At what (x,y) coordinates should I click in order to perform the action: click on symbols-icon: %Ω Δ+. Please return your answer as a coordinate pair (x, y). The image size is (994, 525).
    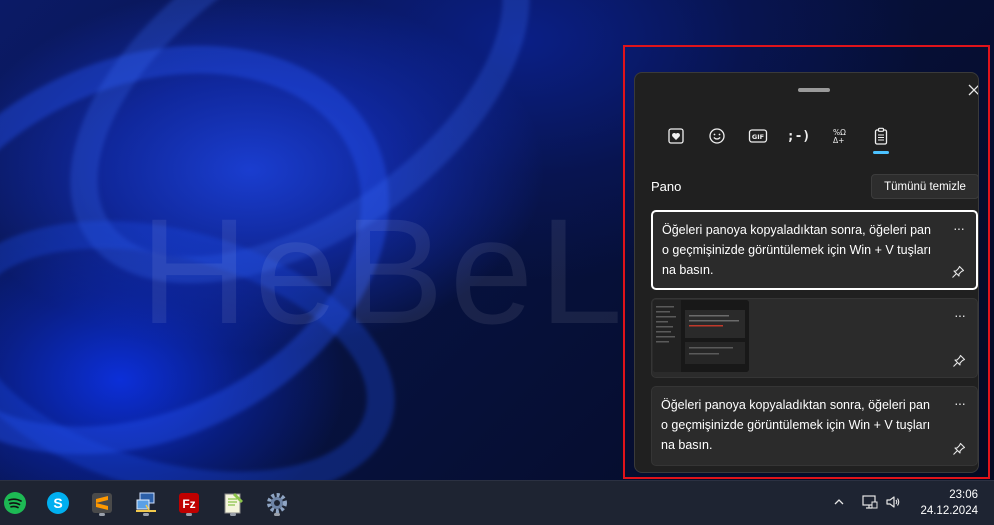
    Looking at the image, I should click on (839, 136).